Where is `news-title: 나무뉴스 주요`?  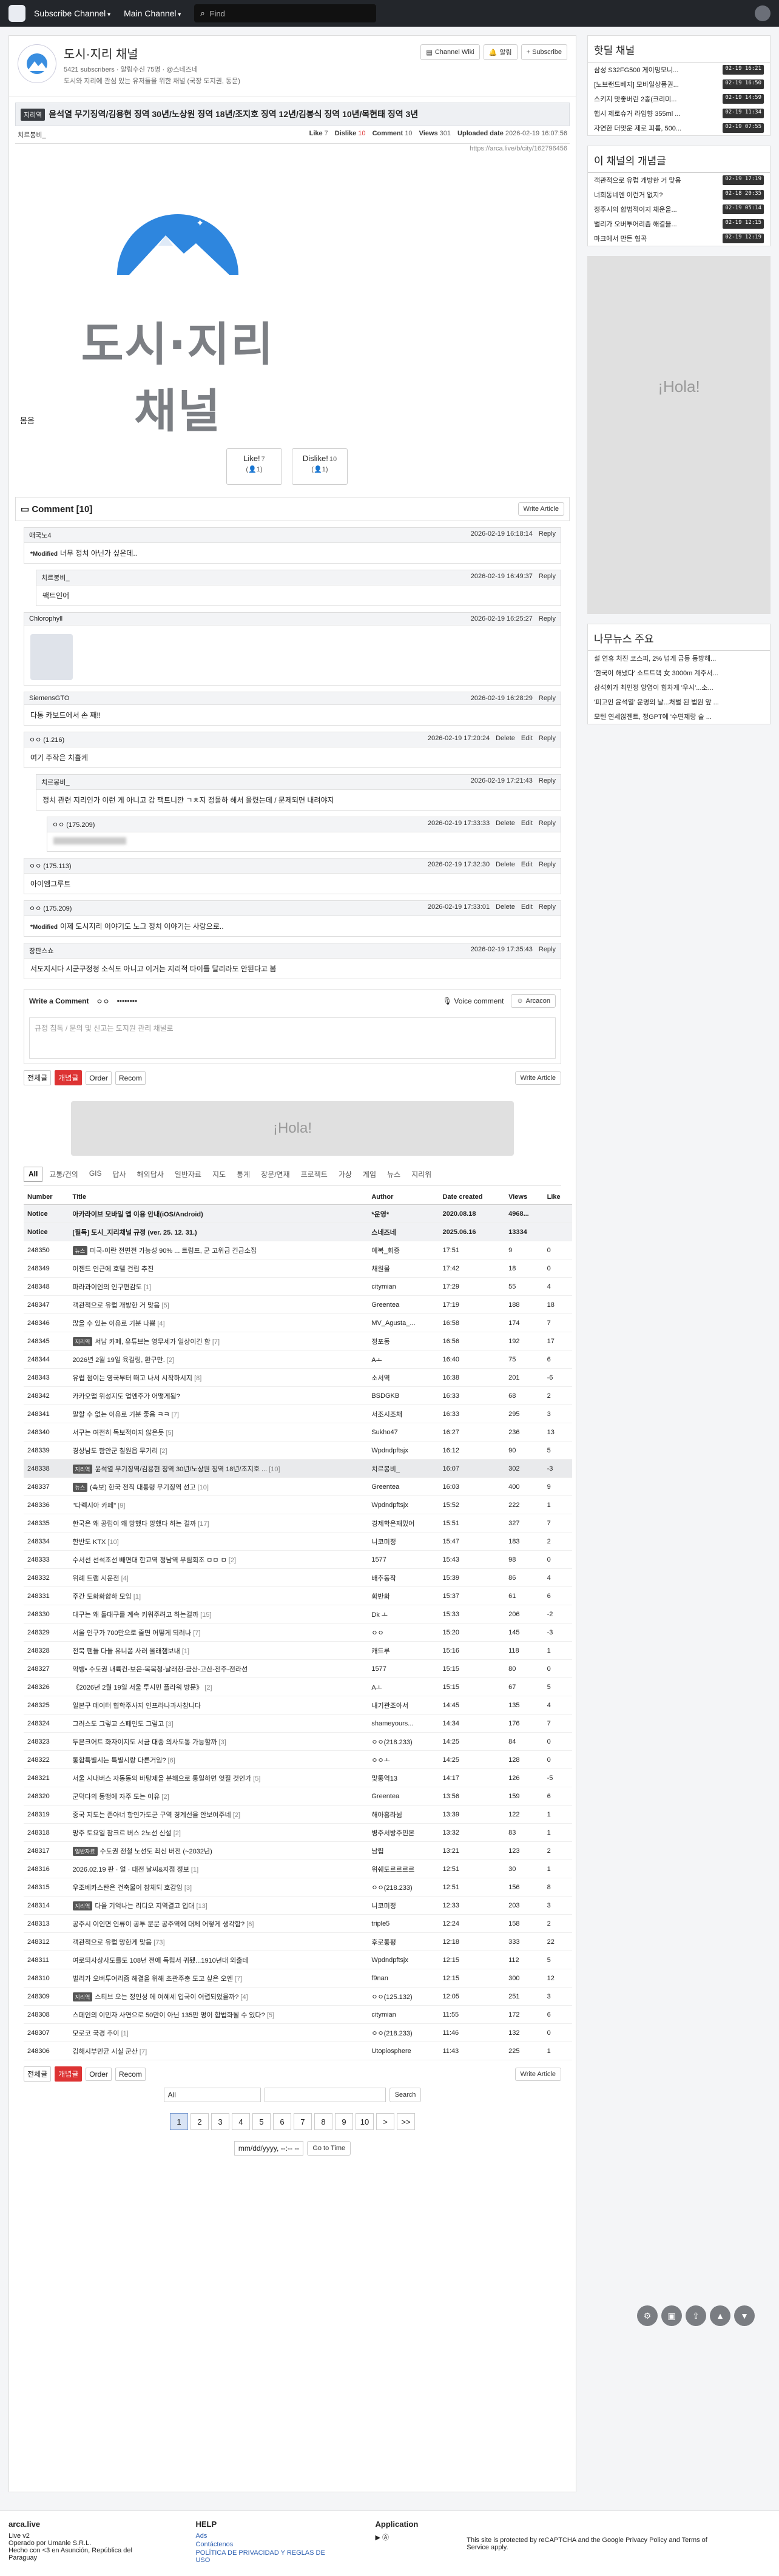 news-title: 나무뉴스 주요 is located at coordinates (679, 638).